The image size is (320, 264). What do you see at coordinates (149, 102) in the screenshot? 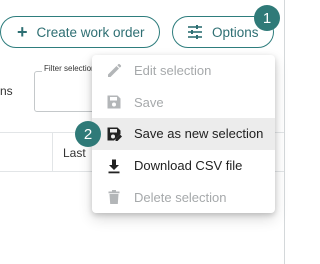
I see `menu-item-label: Save` at bounding box center [149, 102].